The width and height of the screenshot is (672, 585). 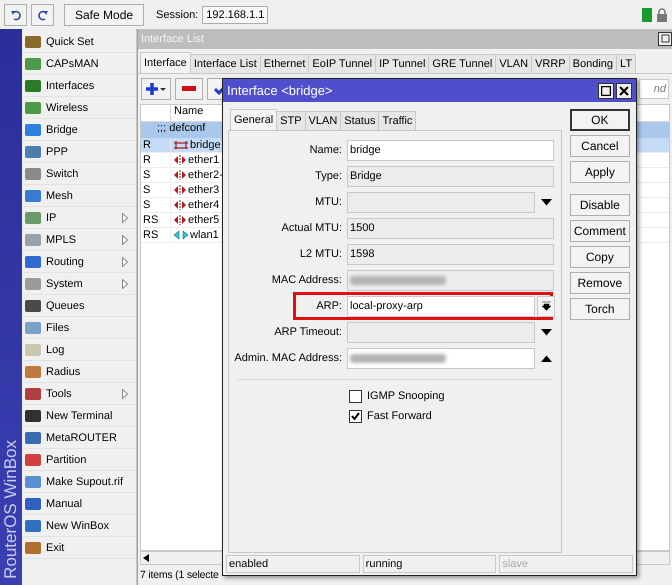 I want to click on input-field: bridge, so click(x=450, y=150).